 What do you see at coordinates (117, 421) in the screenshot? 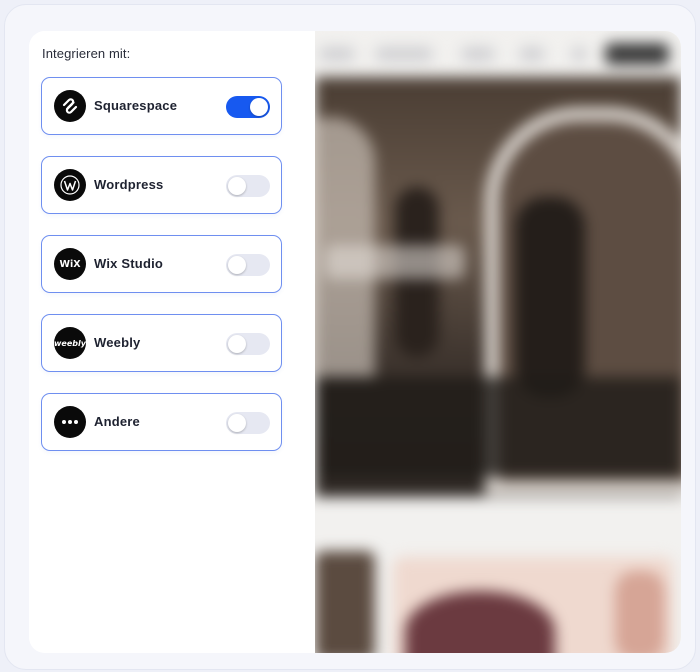
I see `integration-label: Andere` at bounding box center [117, 421].